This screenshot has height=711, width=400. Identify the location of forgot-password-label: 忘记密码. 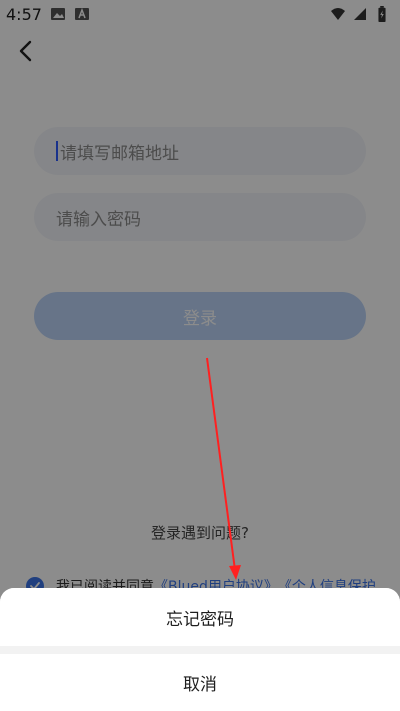
(200, 619).